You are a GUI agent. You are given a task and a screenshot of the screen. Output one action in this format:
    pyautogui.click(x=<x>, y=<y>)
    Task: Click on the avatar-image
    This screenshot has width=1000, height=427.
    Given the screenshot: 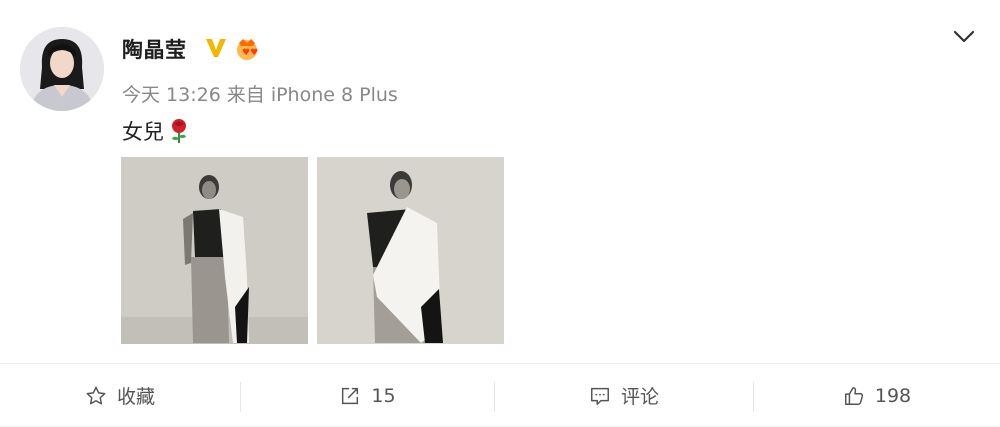 What is the action you would take?
    pyautogui.click(x=62, y=69)
    